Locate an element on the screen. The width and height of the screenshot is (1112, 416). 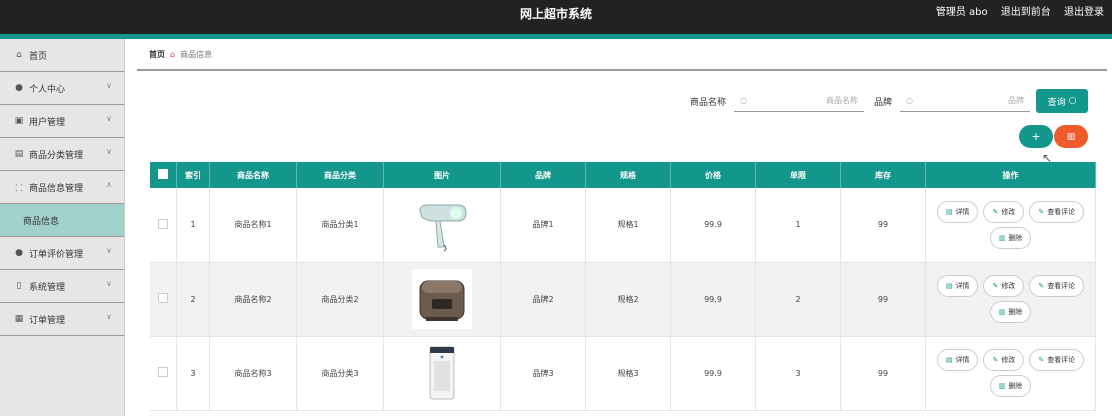
add-button: + is located at coordinates (1036, 136).